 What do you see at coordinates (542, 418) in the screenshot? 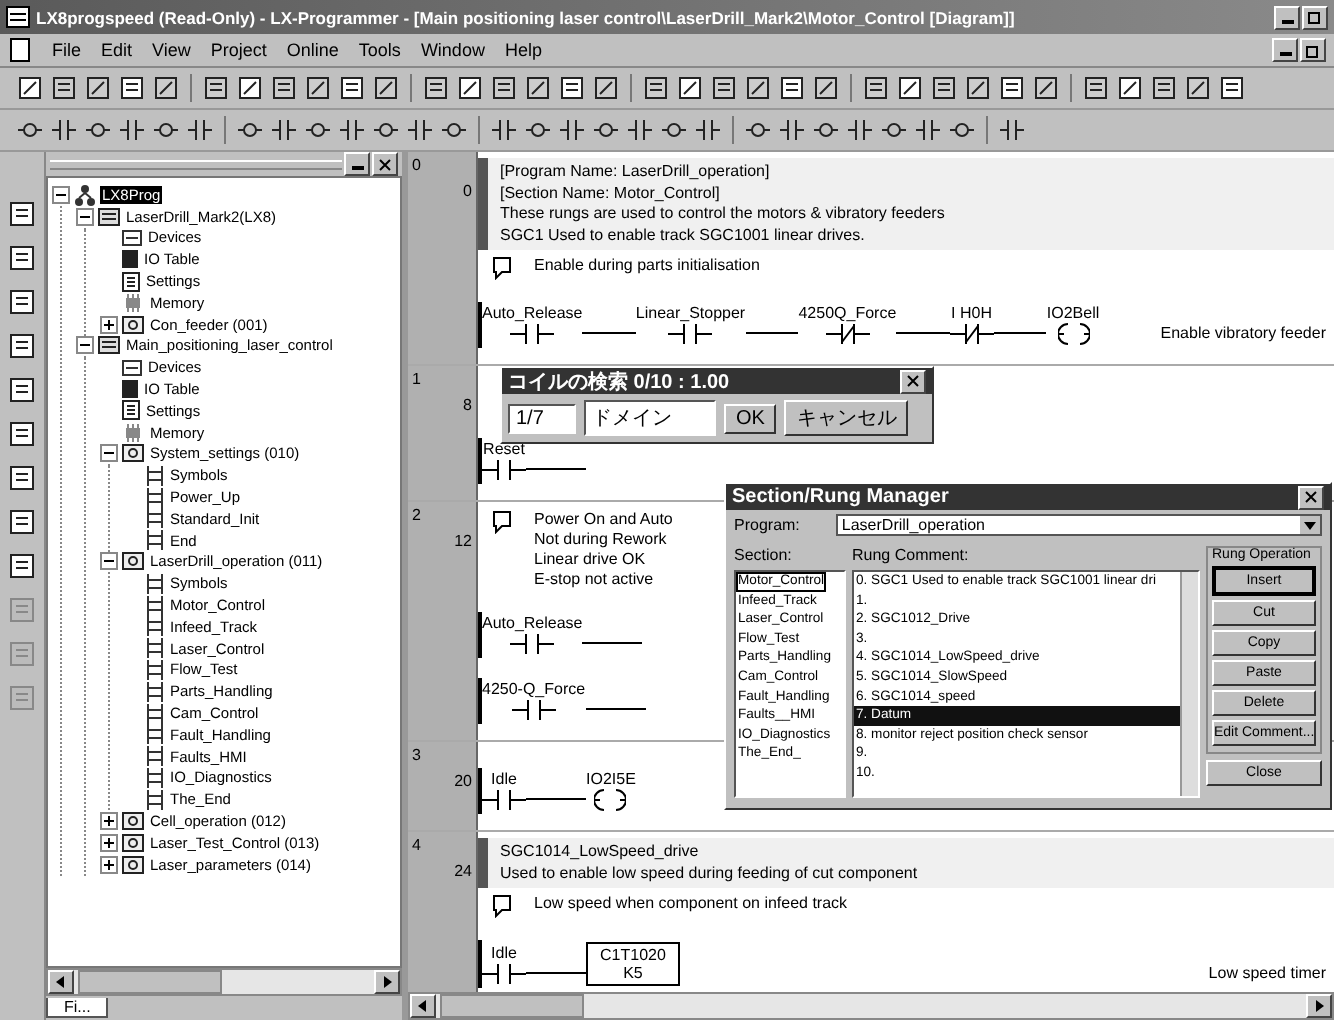
I see `count-field: 1/7` at bounding box center [542, 418].